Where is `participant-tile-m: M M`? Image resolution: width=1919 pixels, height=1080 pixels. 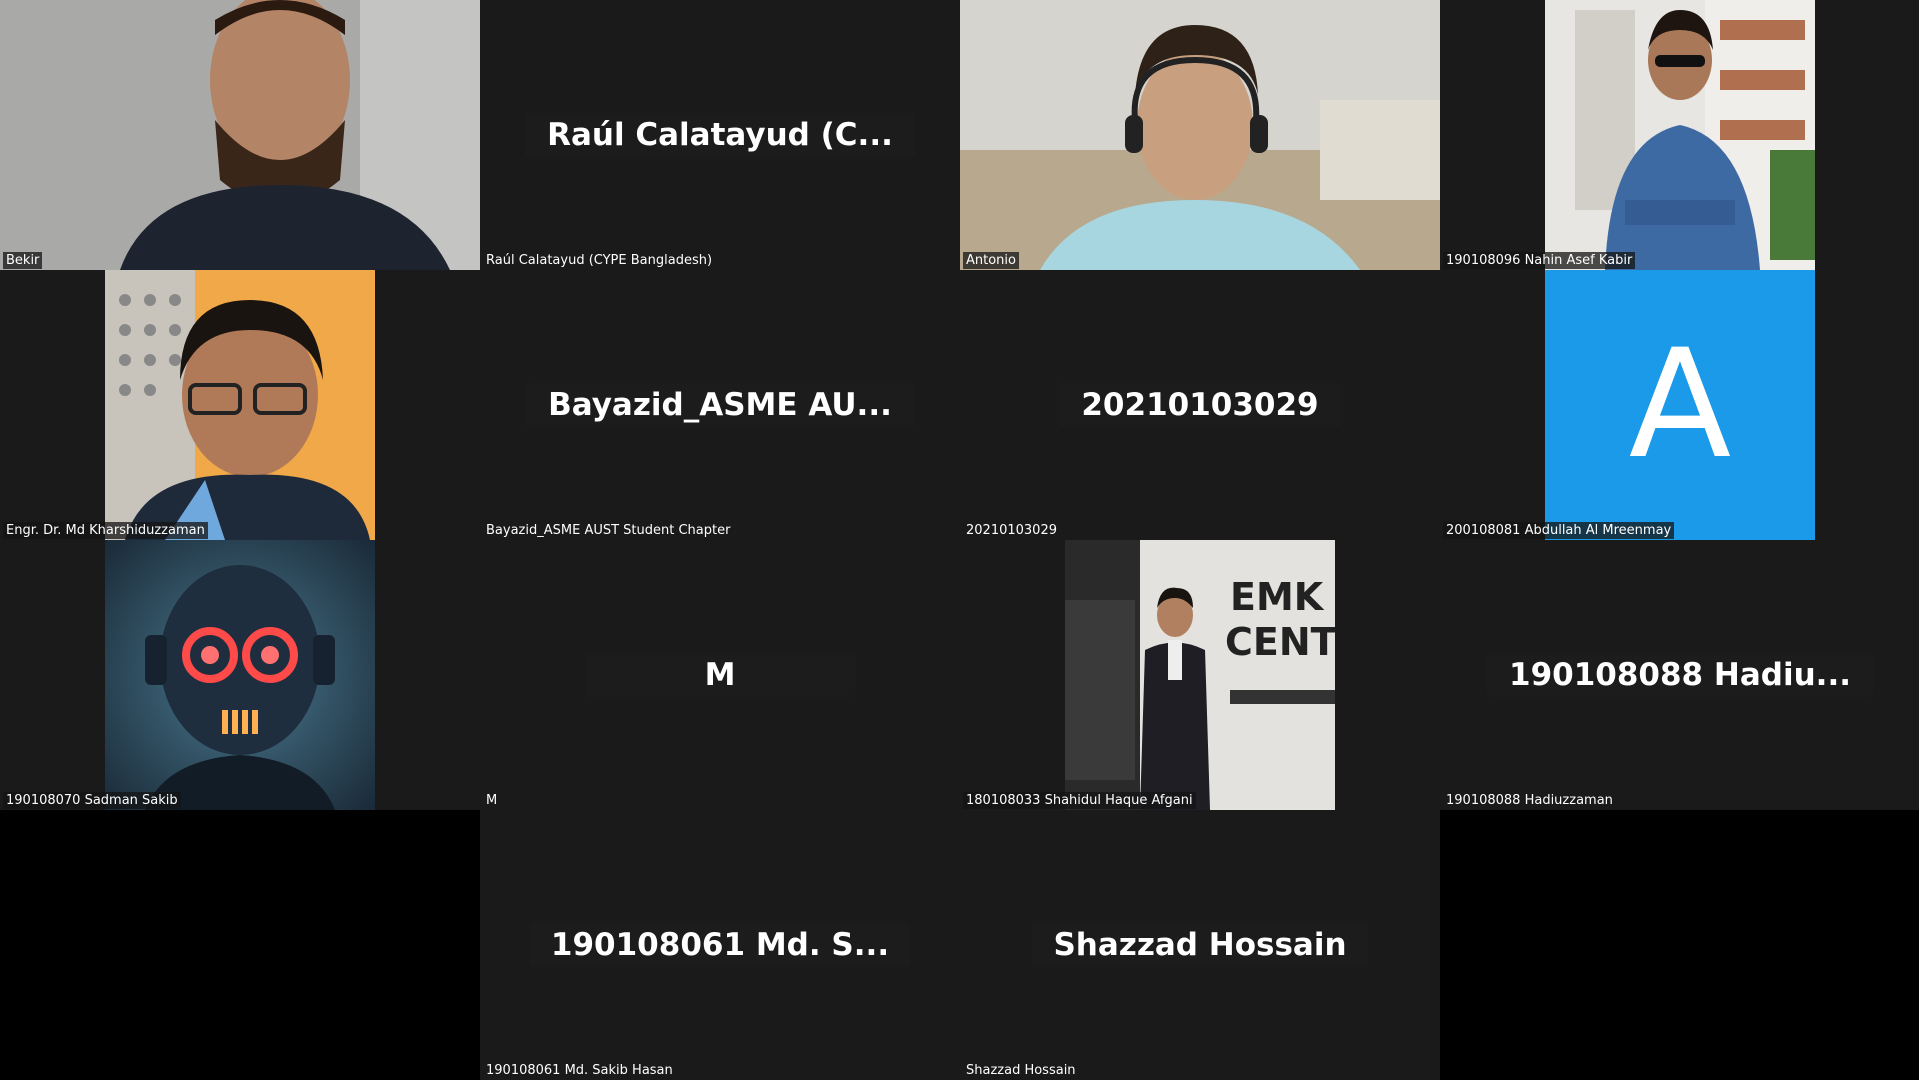 participant-tile-m: M M is located at coordinates (720, 675).